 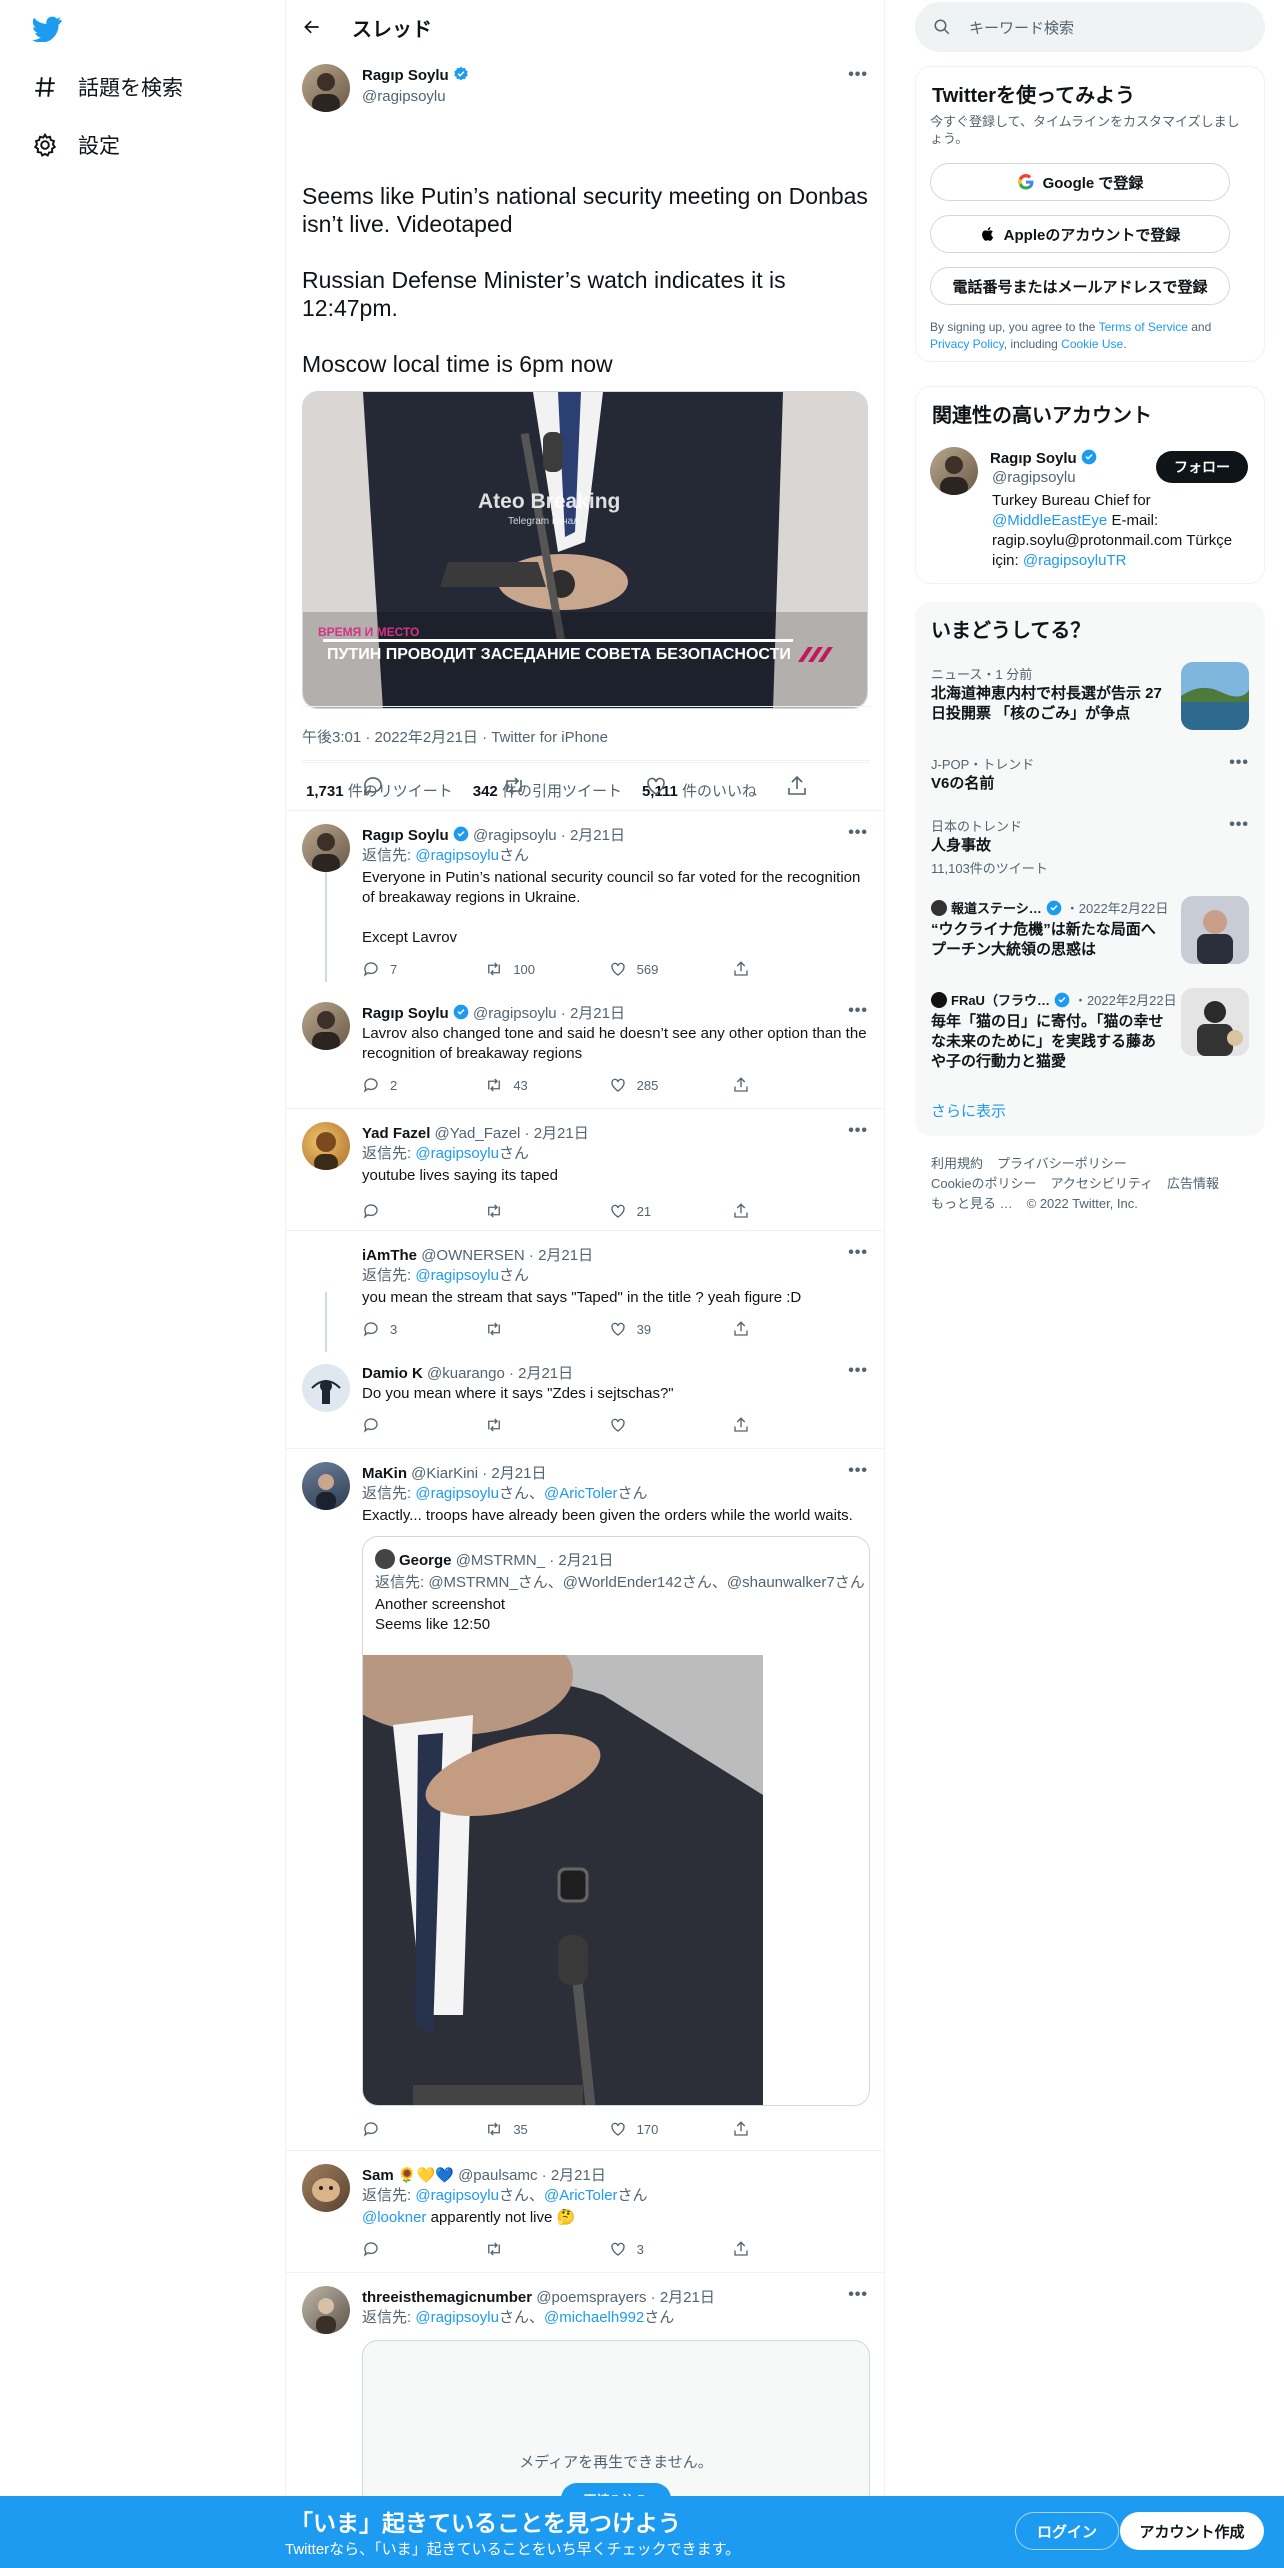 What do you see at coordinates (1101, 1184) in the screenshot?
I see `footer-link: アクセシビリティ` at bounding box center [1101, 1184].